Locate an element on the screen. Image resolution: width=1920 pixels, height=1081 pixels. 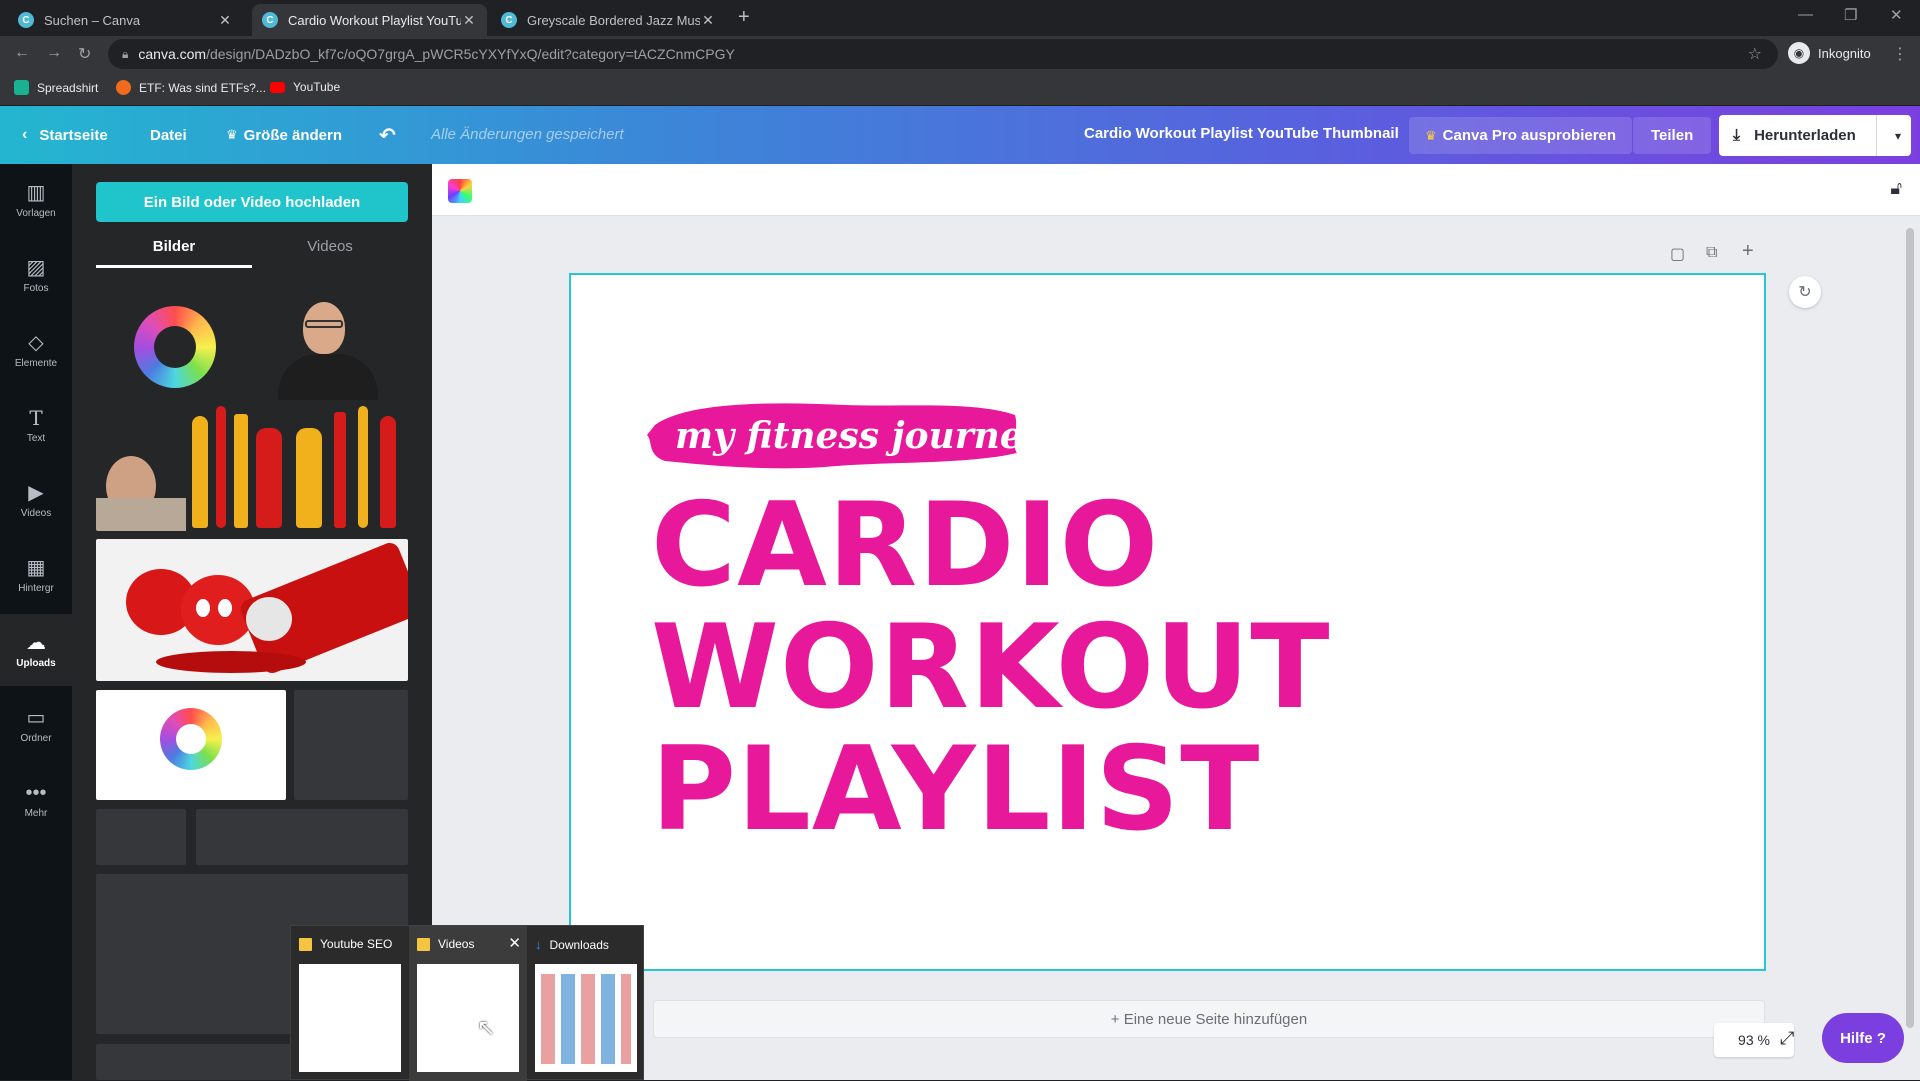
preview-window-downloads: ↓ Downloads is located at coordinates (586, 1003).